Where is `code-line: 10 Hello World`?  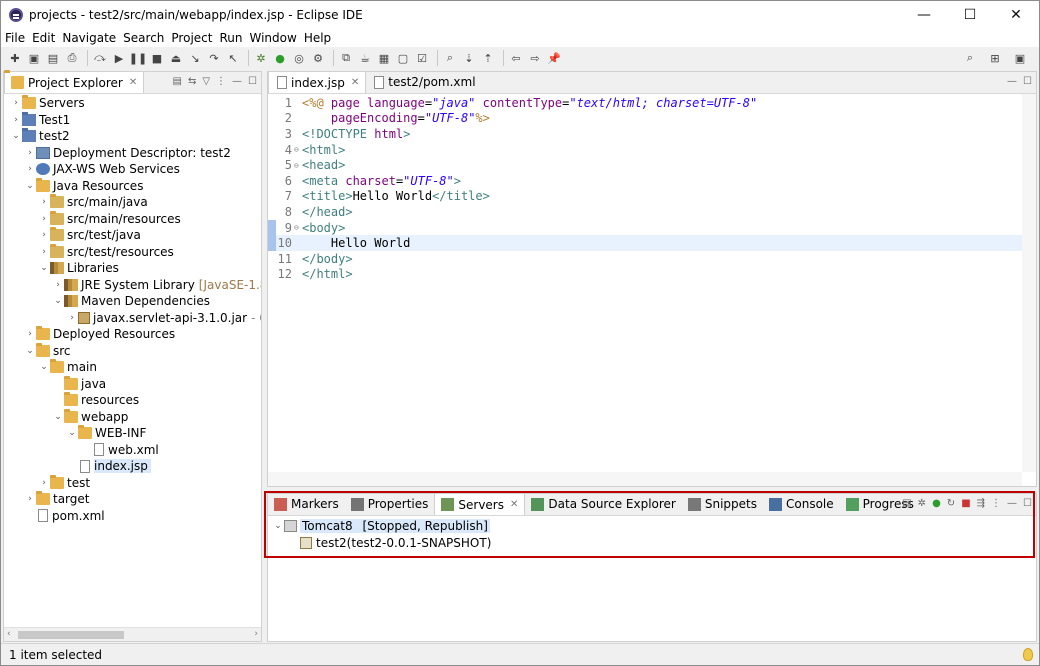 code-line: 10 Hello World is located at coordinates (645, 243).